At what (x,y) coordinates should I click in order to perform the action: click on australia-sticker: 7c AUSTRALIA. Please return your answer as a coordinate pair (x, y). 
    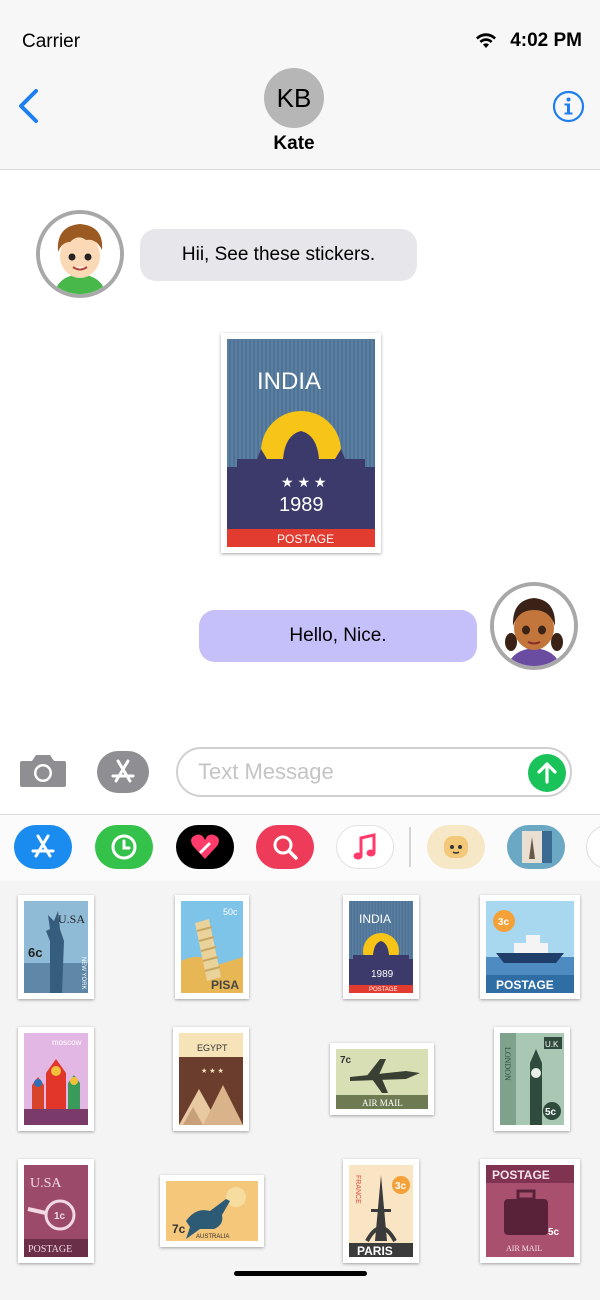
    Looking at the image, I should click on (212, 1211).